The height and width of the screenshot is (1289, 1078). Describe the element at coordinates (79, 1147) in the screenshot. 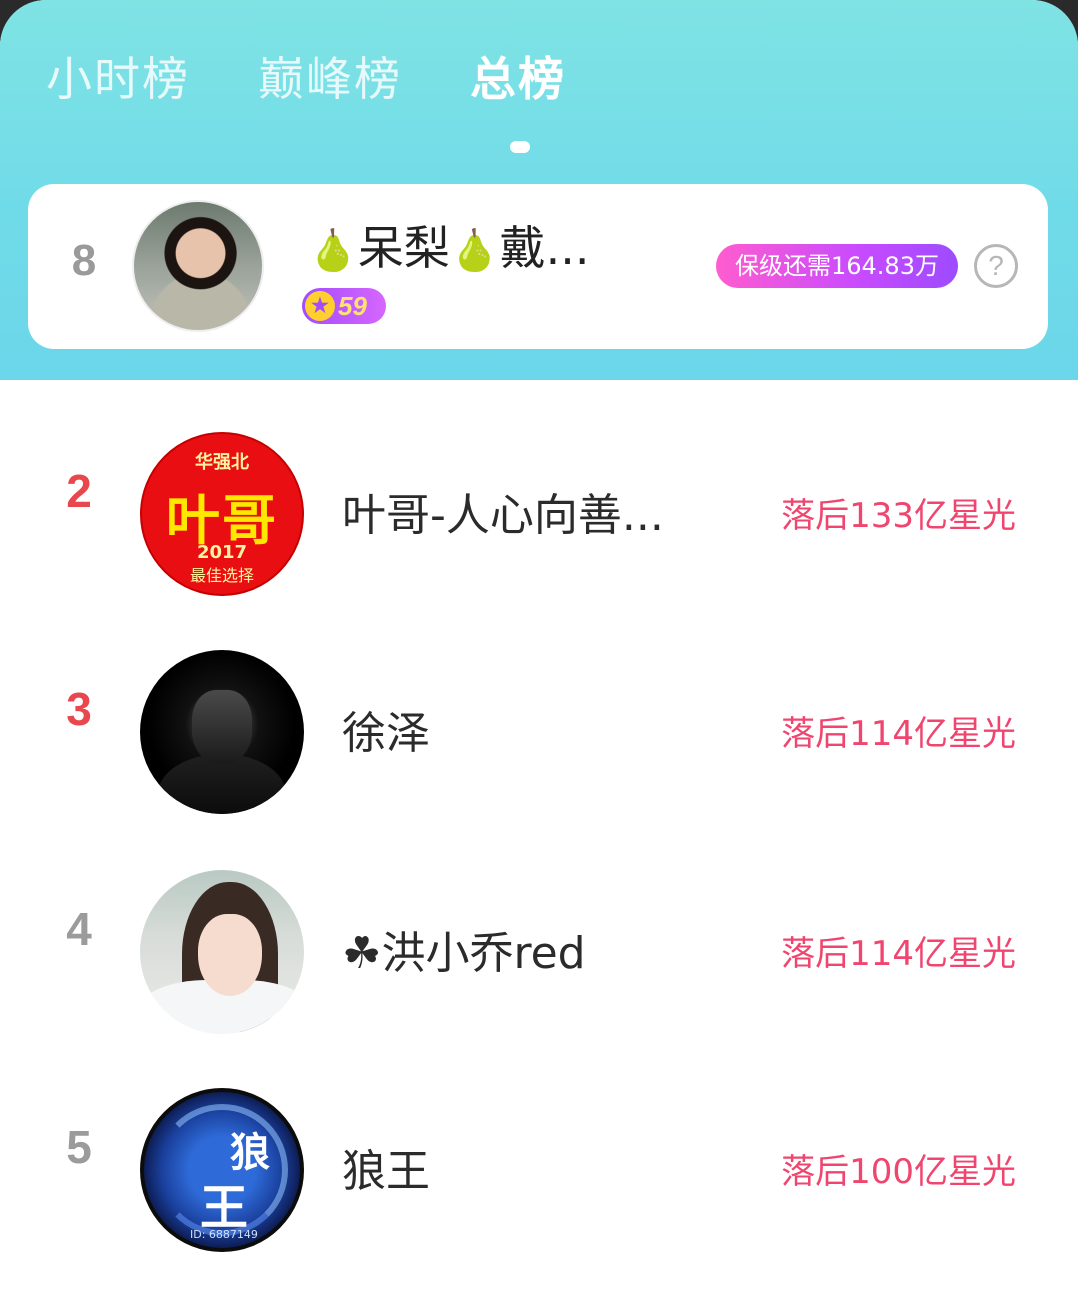

I see `rank-number: 5` at that location.